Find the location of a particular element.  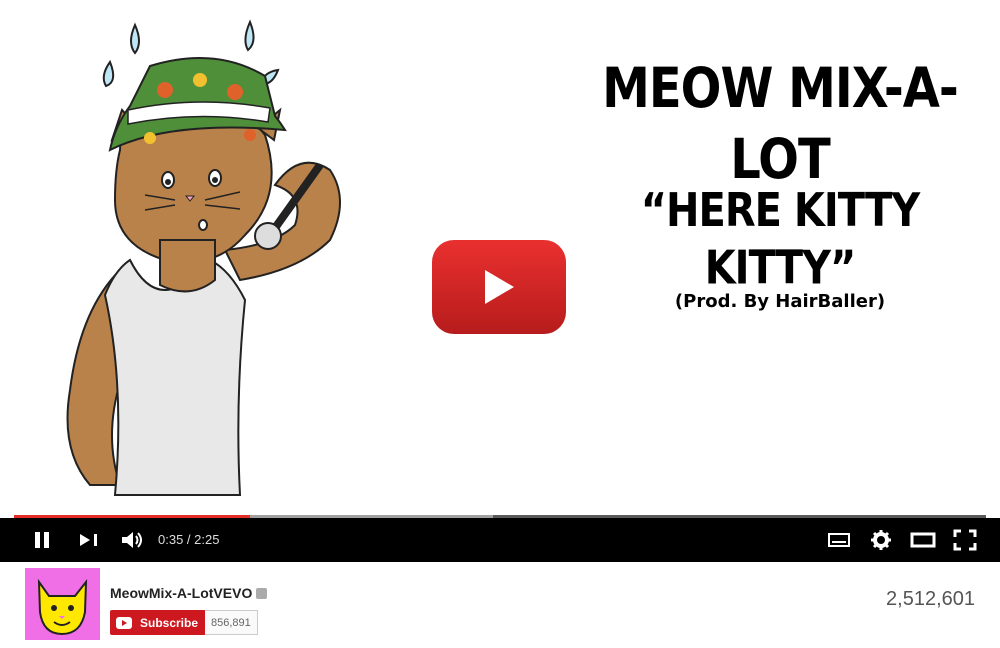

verified-icon is located at coordinates (262, 593).